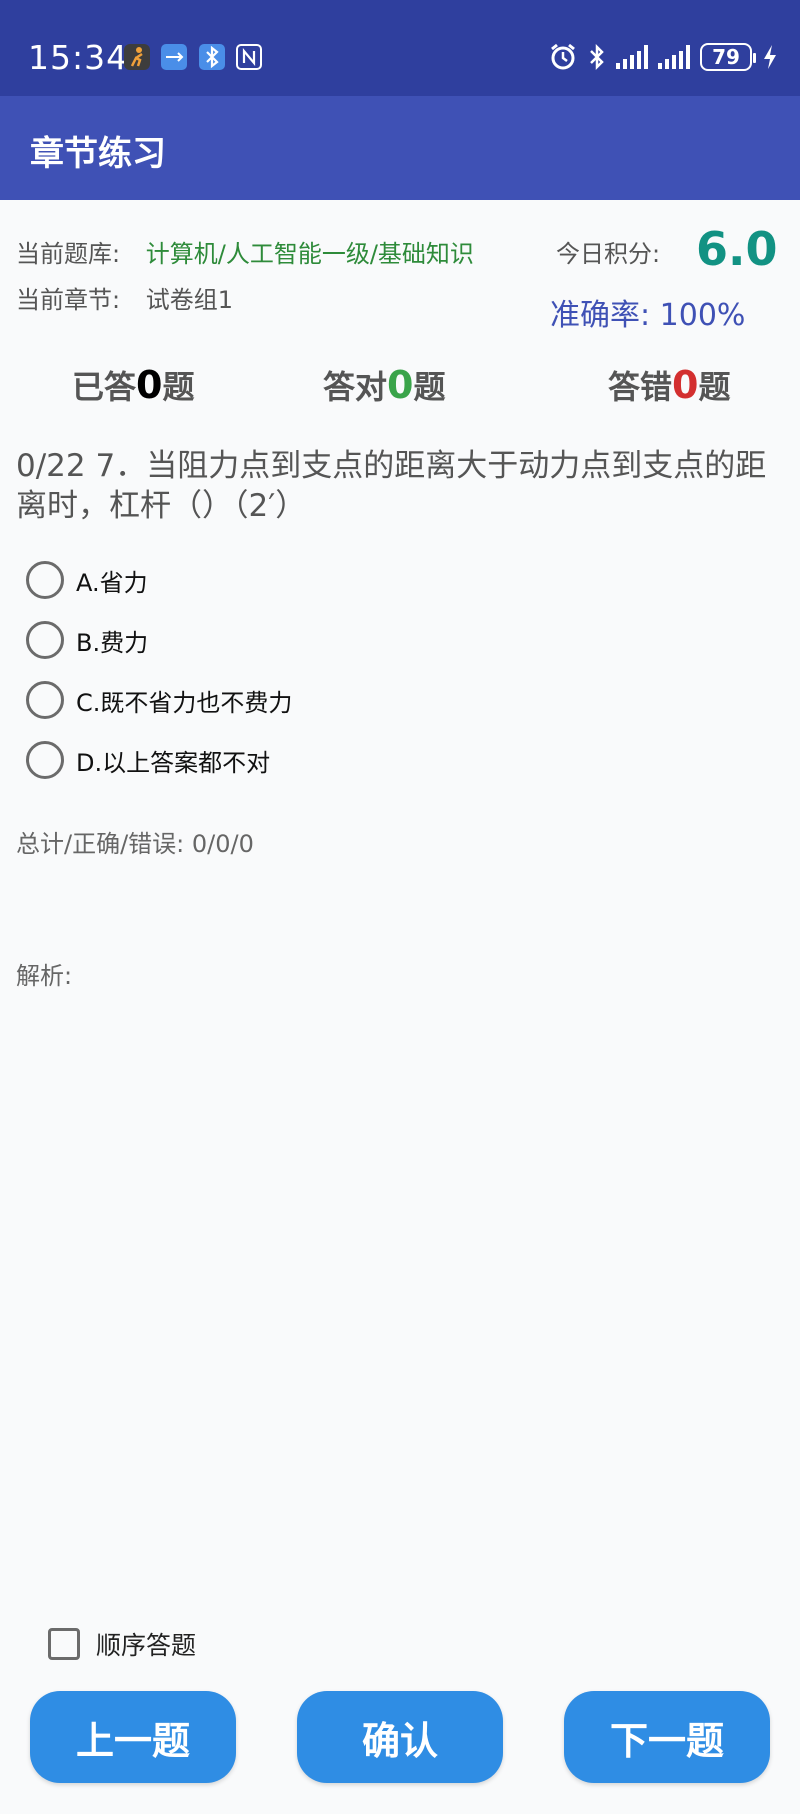  What do you see at coordinates (770, 57) in the screenshot?
I see `charging-icon` at bounding box center [770, 57].